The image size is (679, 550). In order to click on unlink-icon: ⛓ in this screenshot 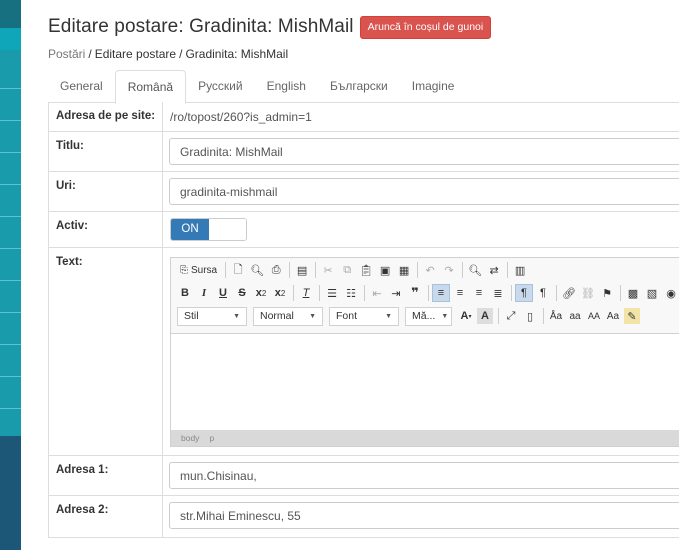, I will do `click(588, 293)`.